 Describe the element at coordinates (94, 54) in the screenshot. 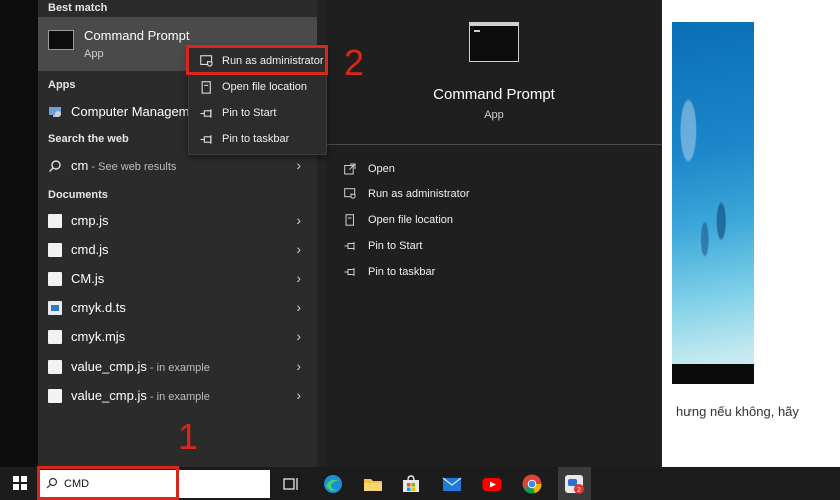

I see `best-match-subtitle: App` at that location.